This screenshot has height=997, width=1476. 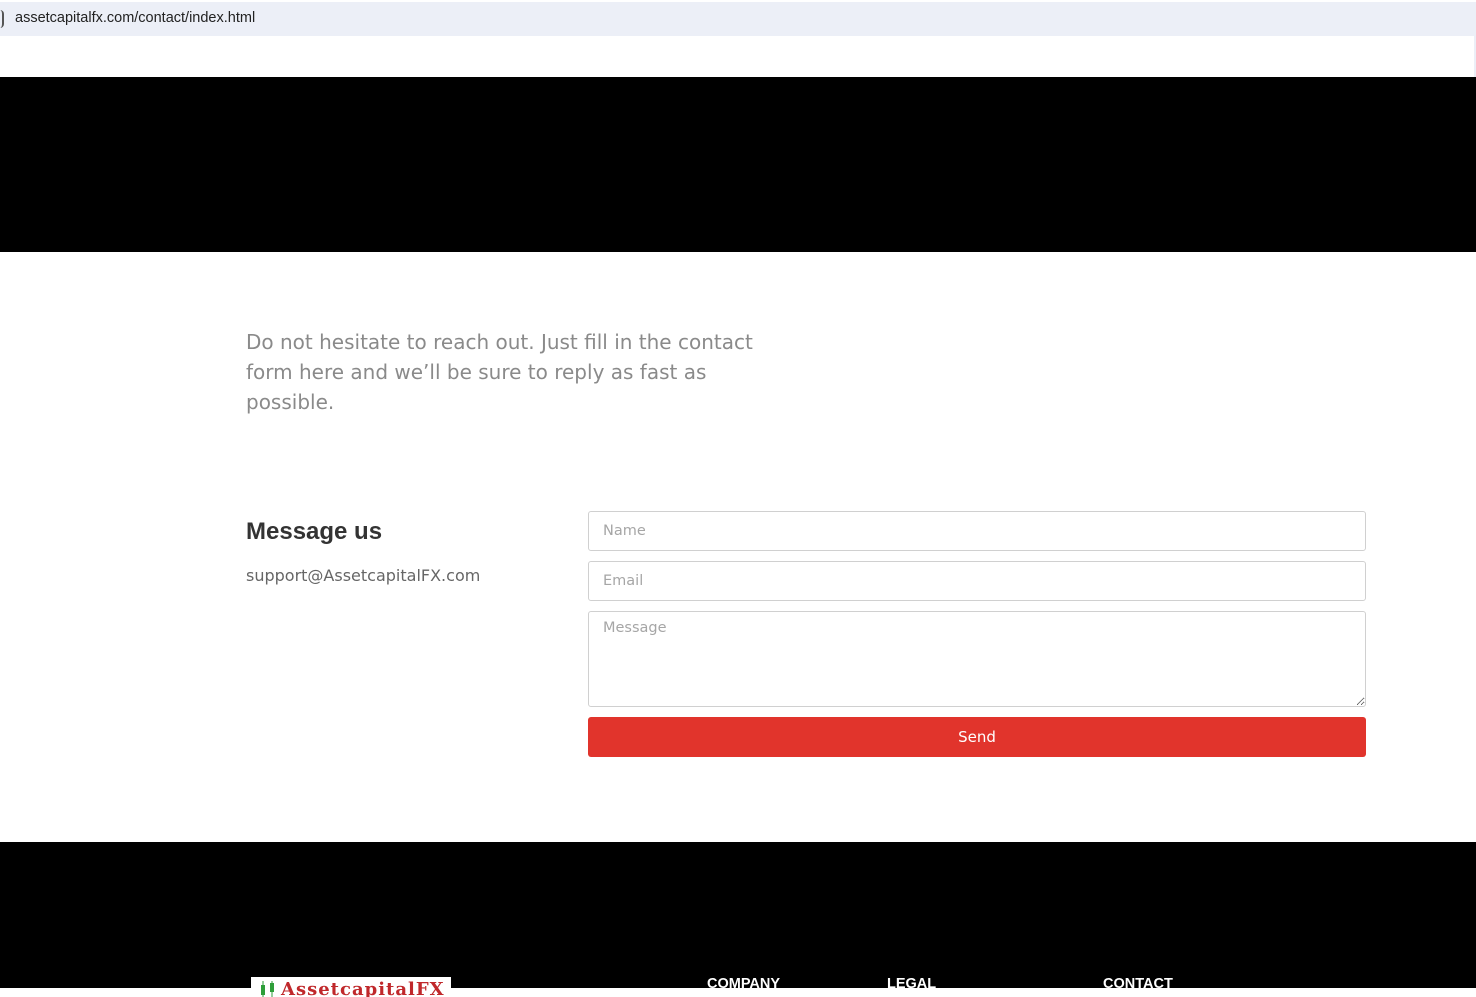 I want to click on message-textarea, so click(x=977, y=659).